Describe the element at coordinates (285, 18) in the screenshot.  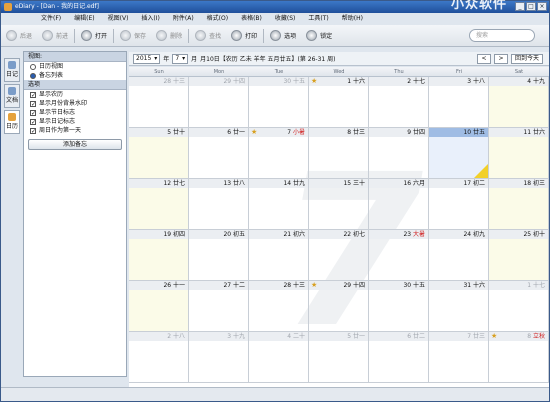
I see `menu-favorites: 收藏(S)` at that location.